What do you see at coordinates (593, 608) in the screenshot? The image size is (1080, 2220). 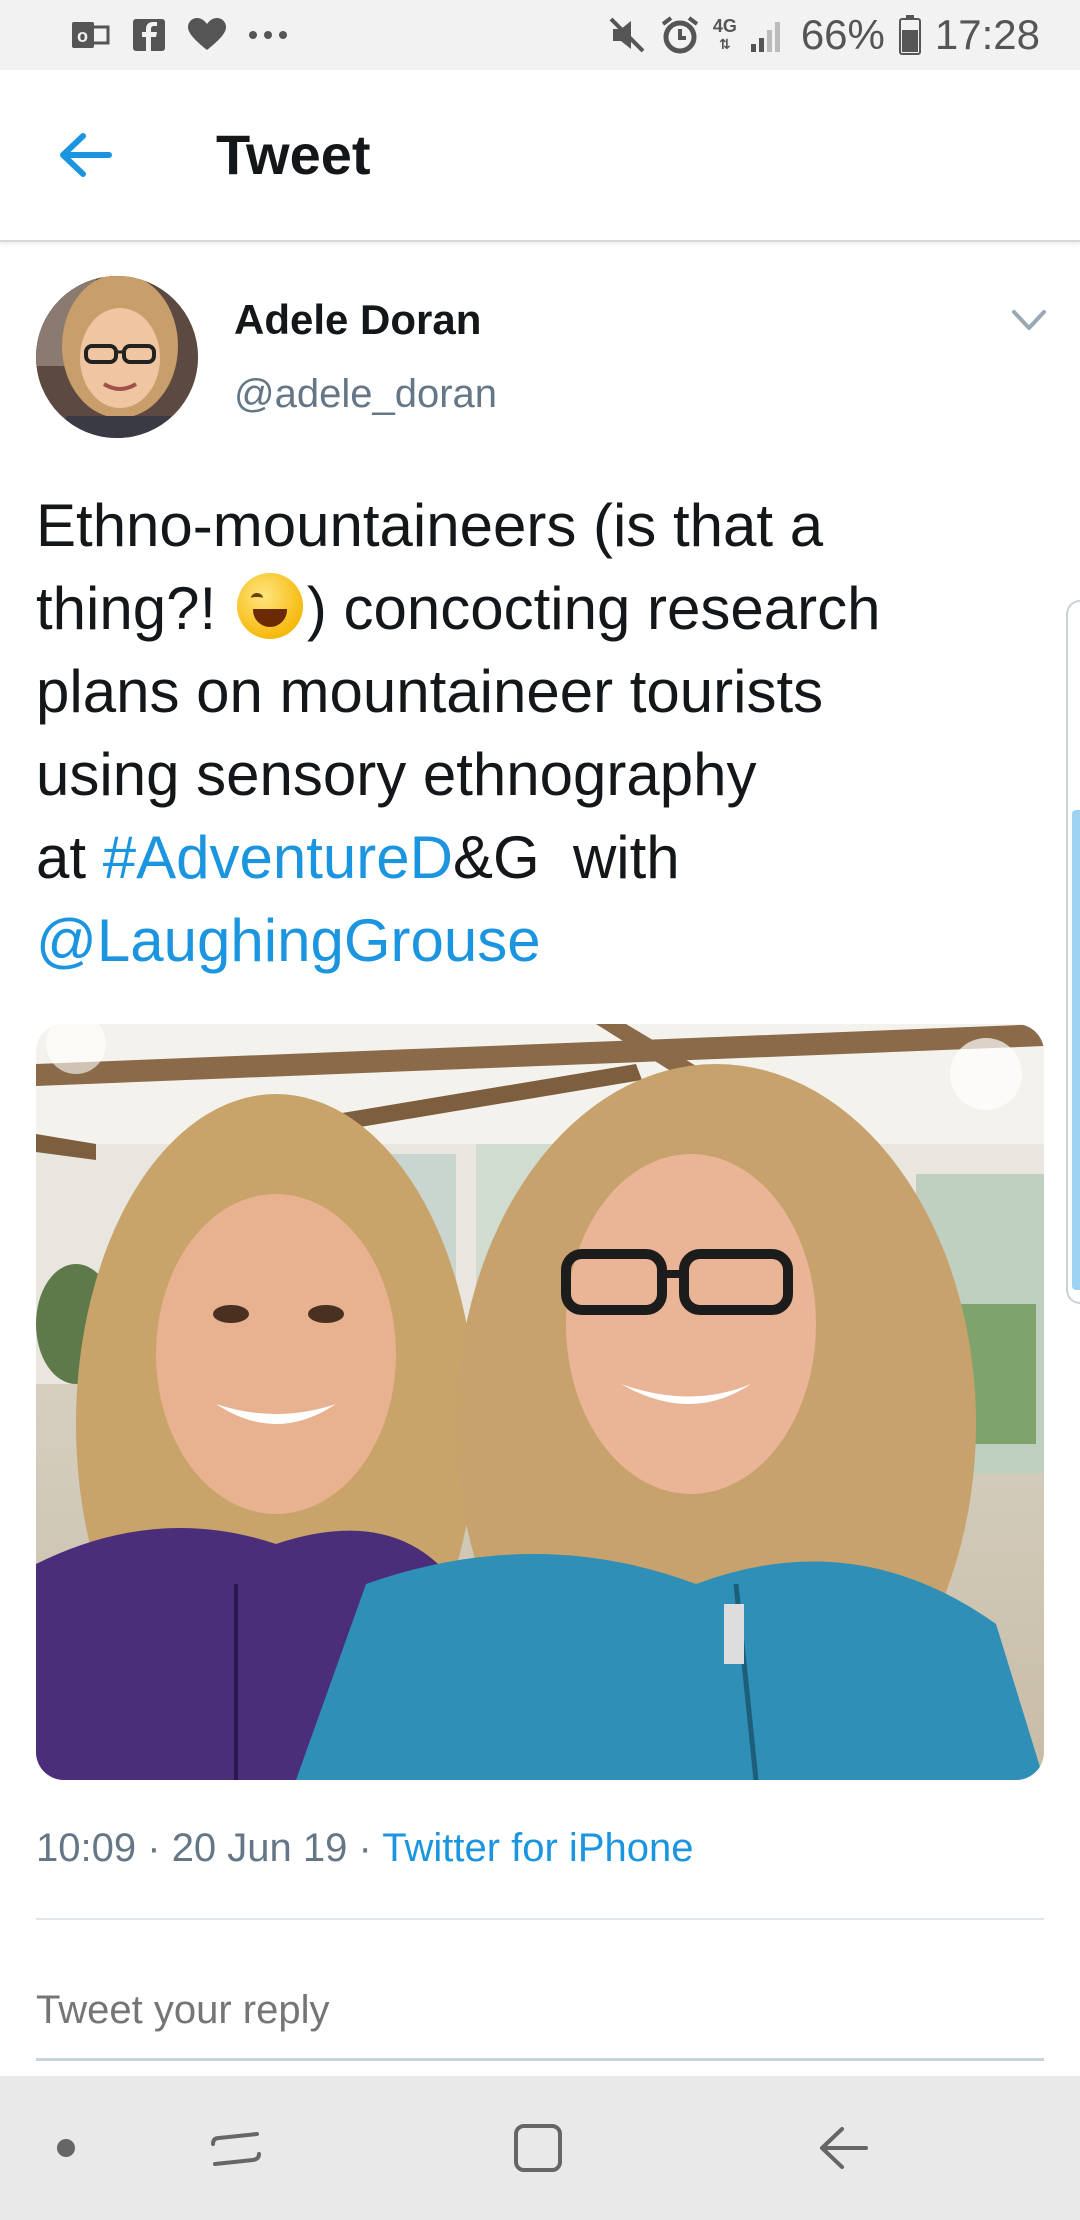 I see `tweet-text-segment: ) concocting research` at bounding box center [593, 608].